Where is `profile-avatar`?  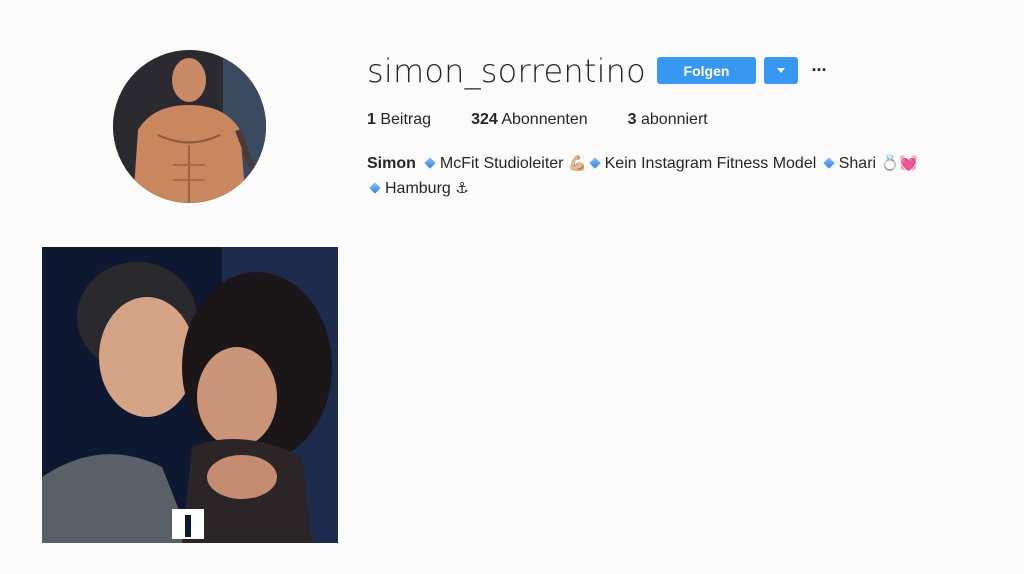 profile-avatar is located at coordinates (189, 126).